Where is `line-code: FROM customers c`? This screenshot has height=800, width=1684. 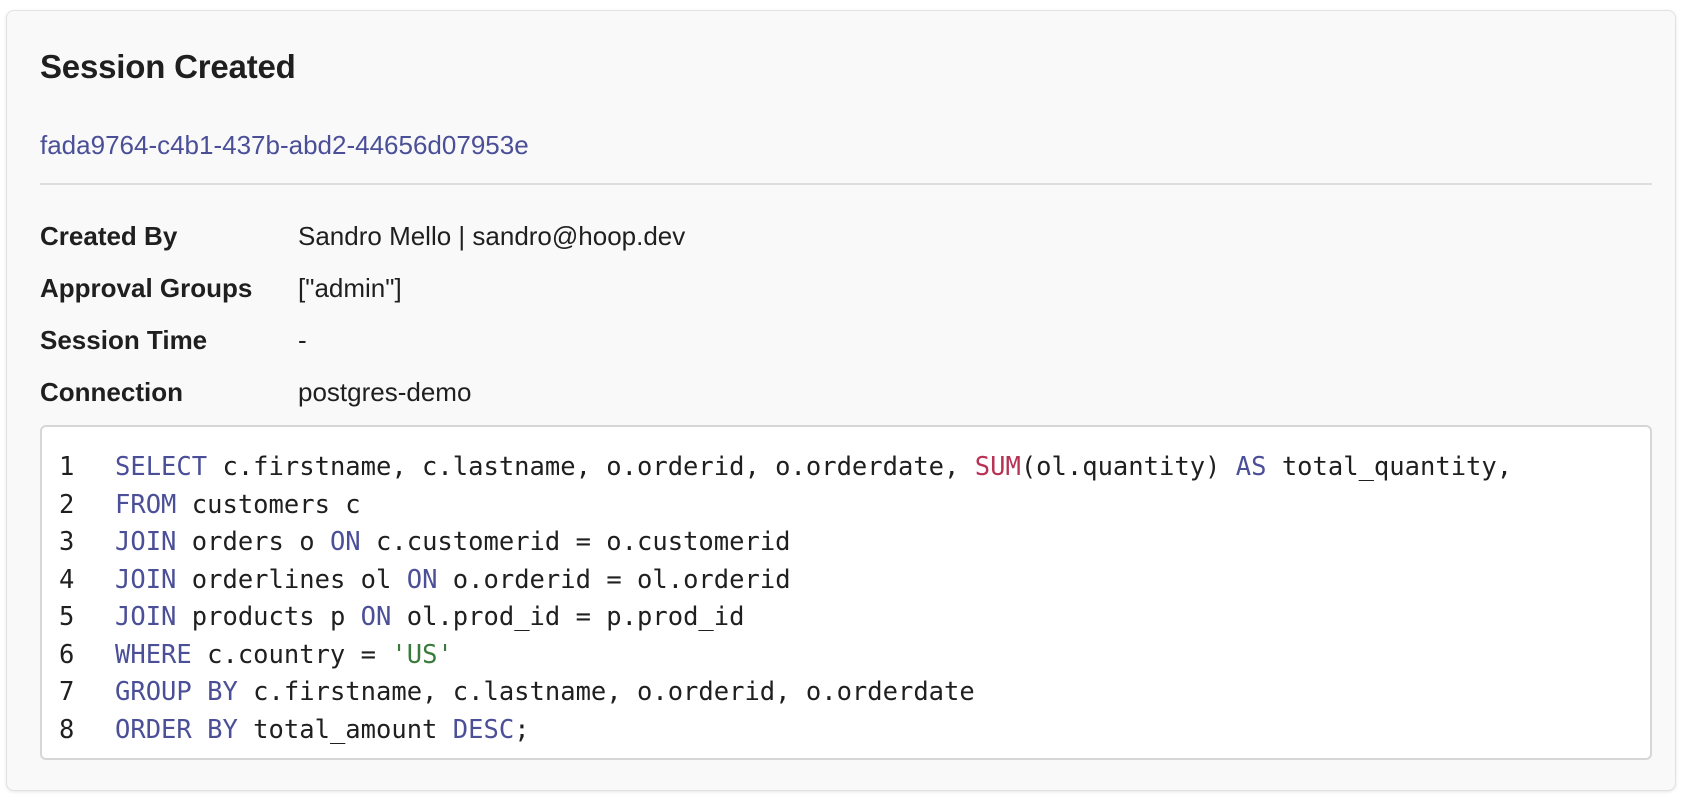 line-code: FROM customers c is located at coordinates (238, 506).